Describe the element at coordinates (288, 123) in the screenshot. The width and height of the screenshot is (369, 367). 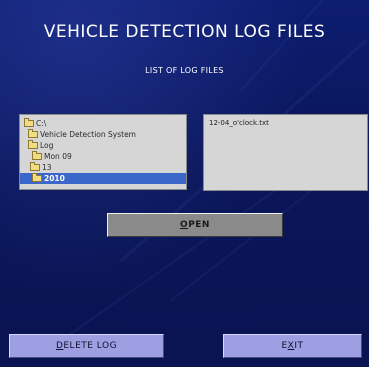
I see `file-list-item: 12-04_o'clock.txt` at that location.